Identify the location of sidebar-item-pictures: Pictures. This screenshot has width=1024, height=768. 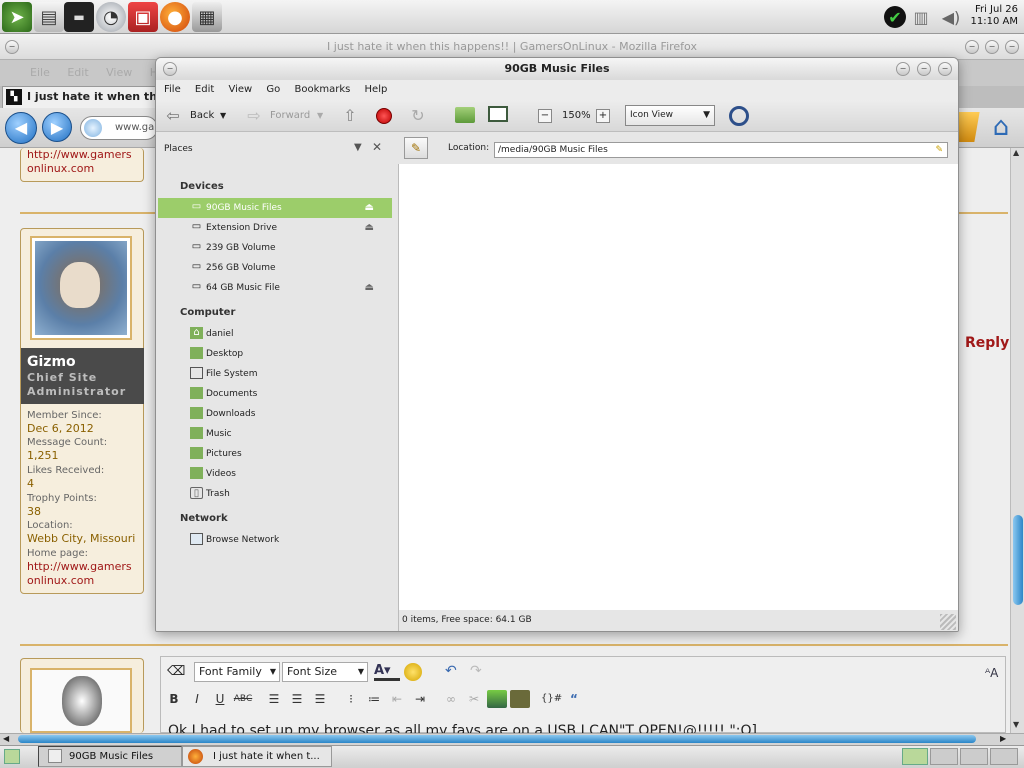
(275, 454).